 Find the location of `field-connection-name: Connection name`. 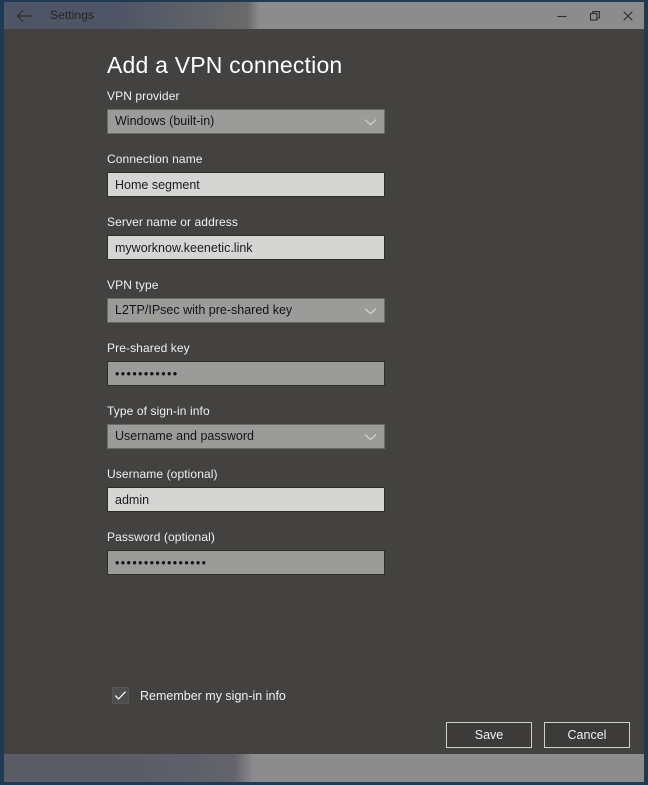

field-connection-name: Connection name is located at coordinates (247, 174).